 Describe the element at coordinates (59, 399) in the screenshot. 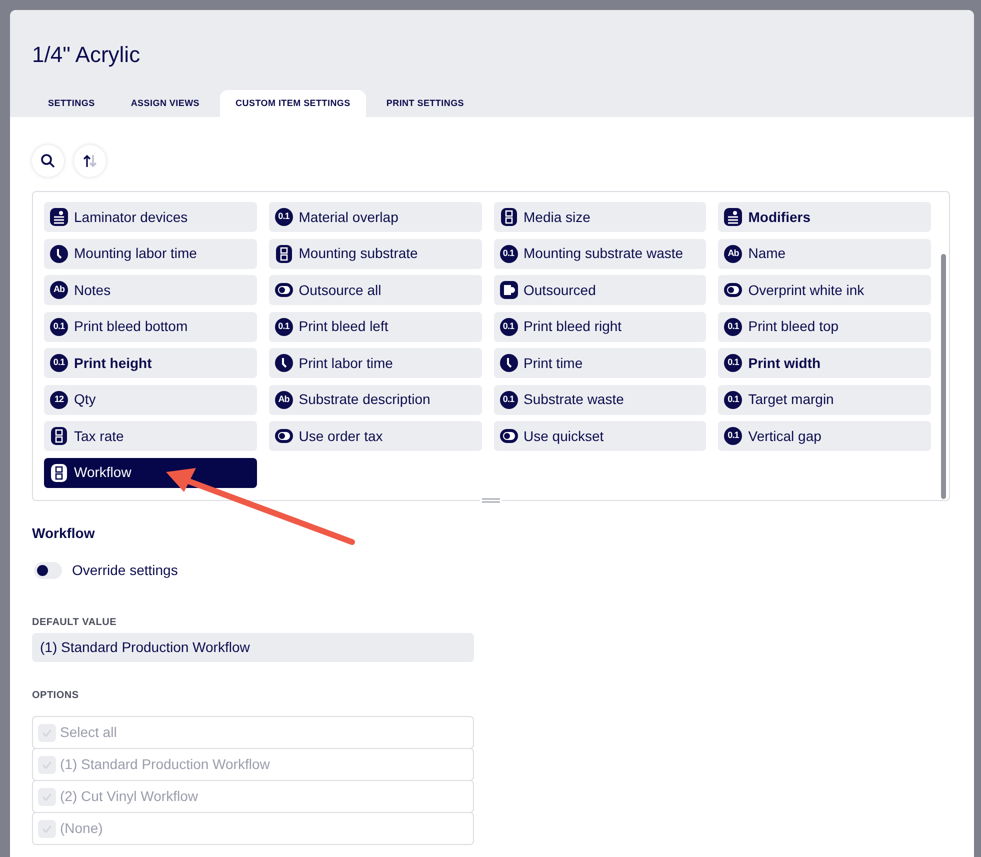

I see `type-badge: 12` at that location.